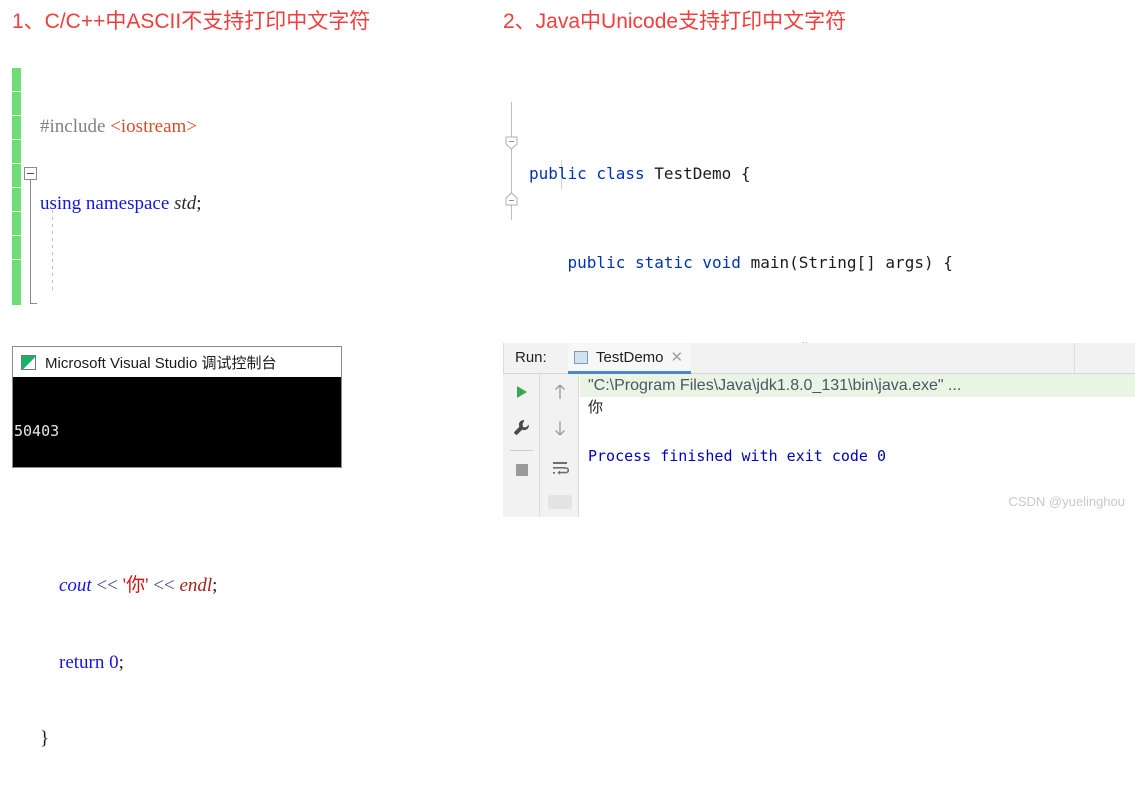 The width and height of the screenshot is (1135, 803). Describe the element at coordinates (191, 21) in the screenshot. I see `section-heading-cpp: 1、C/C++中ASCII不支持打印中文字符` at that location.